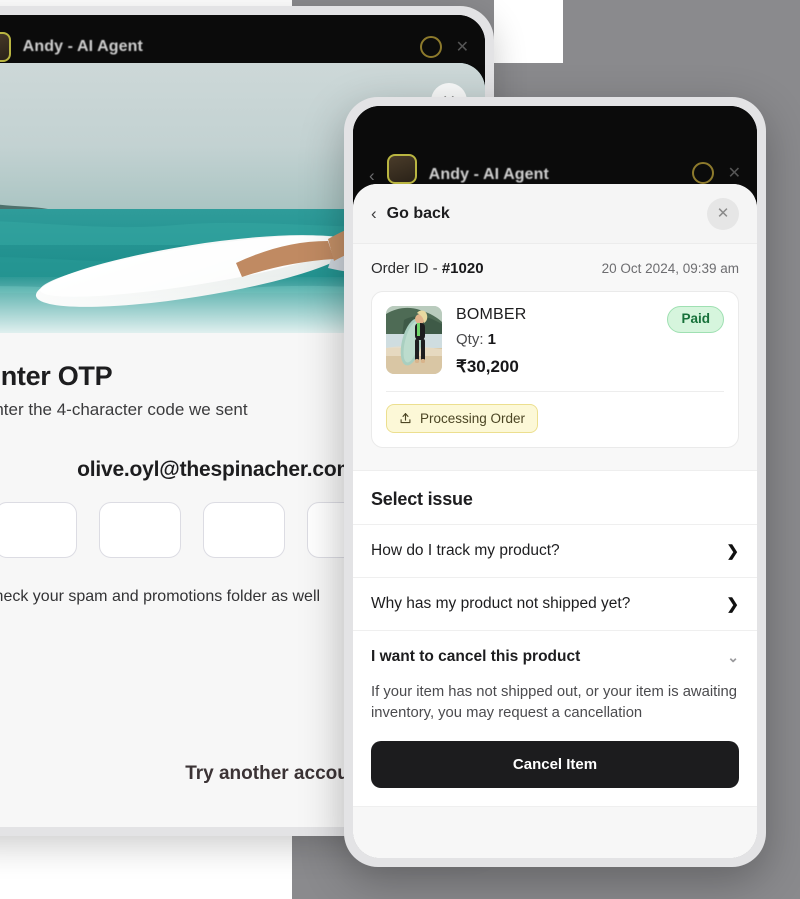 The height and width of the screenshot is (899, 800). I want to click on order-date: 20 Oct 2024, 09:39 am, so click(670, 268).